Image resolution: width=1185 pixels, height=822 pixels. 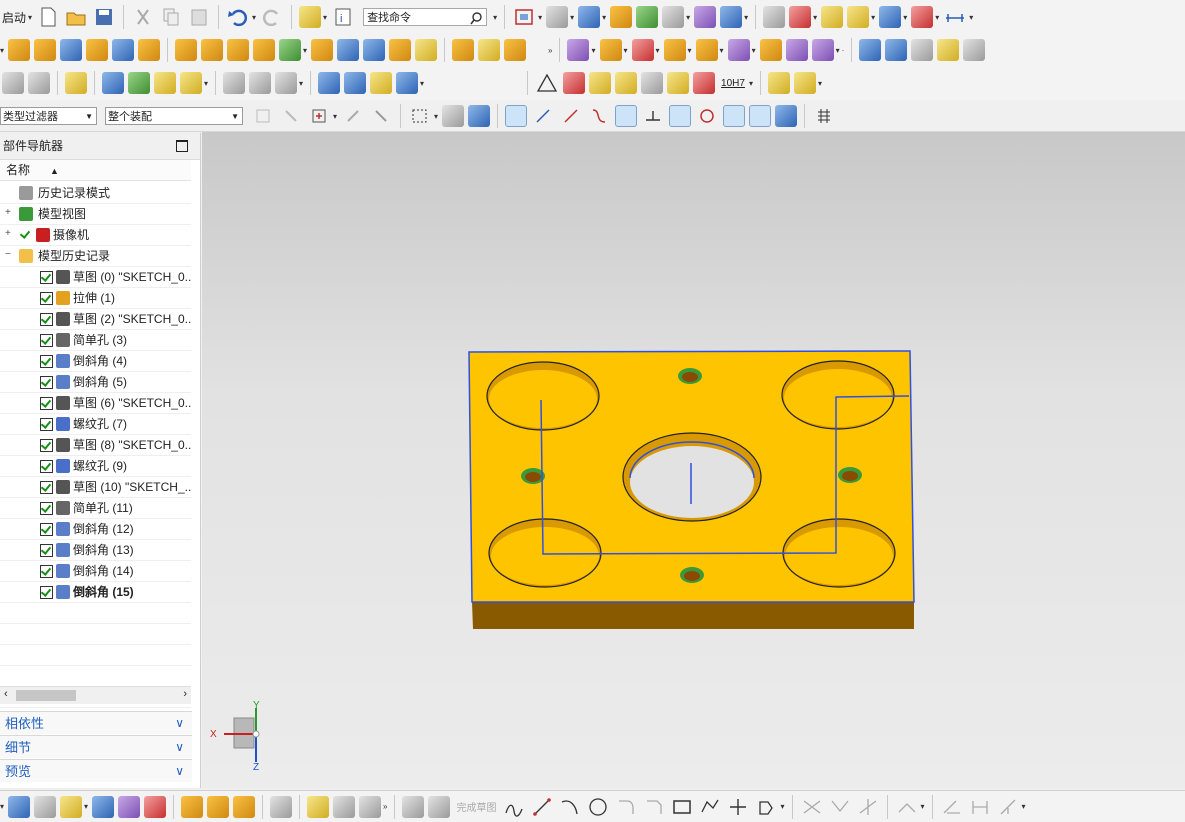 What do you see at coordinates (733, 83) in the screenshot?
I see `fit-tolerance-button: 10H7` at bounding box center [733, 83].